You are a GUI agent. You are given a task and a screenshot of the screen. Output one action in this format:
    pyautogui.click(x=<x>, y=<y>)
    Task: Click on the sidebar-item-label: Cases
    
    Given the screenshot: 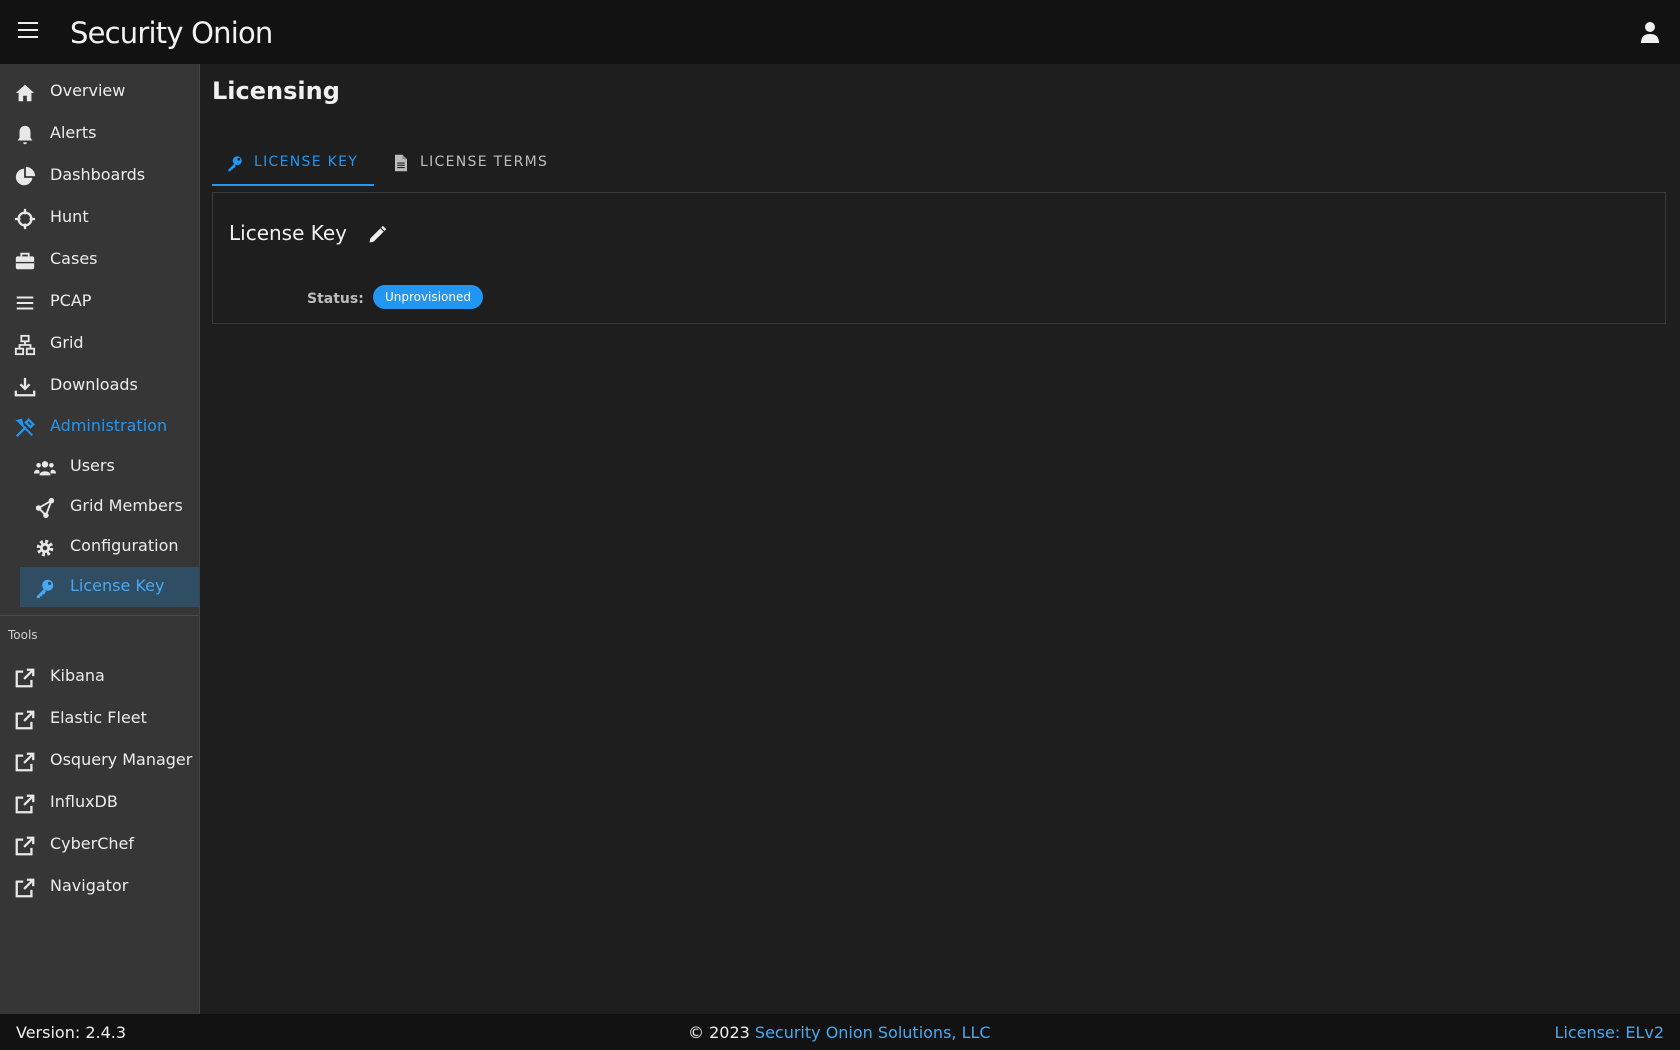 What is the action you would take?
    pyautogui.click(x=74, y=258)
    